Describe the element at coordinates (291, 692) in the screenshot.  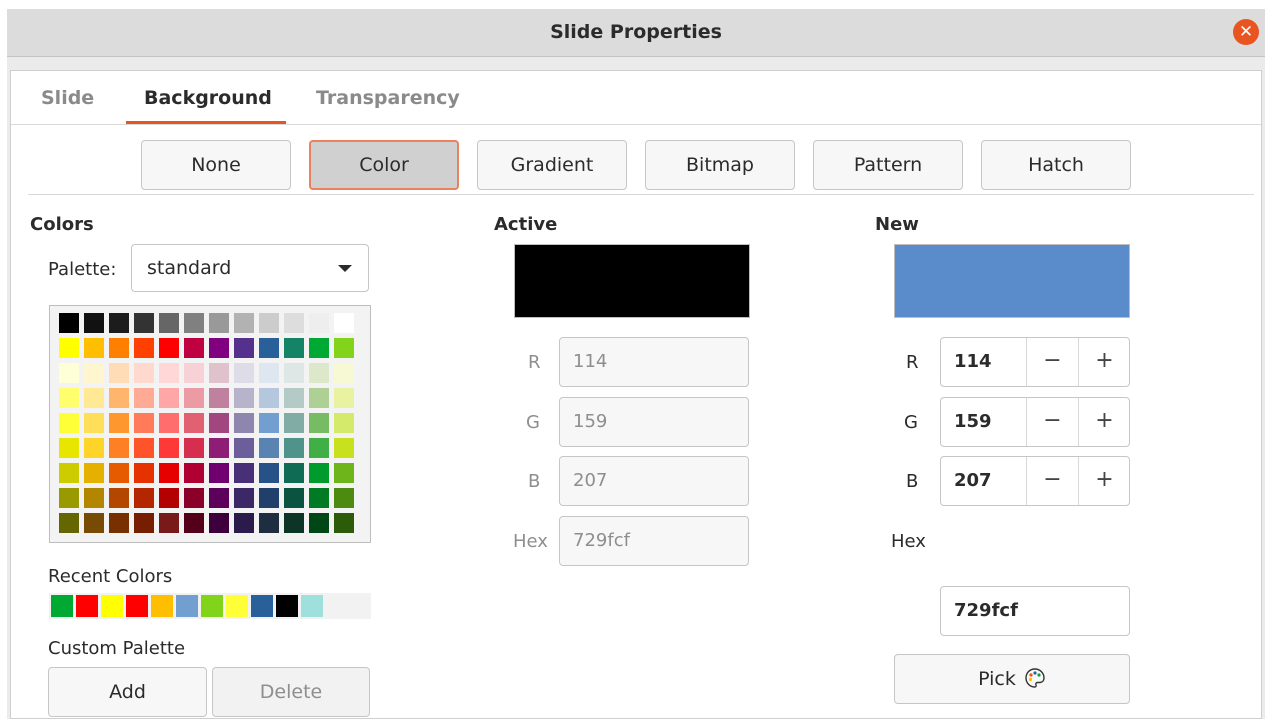
I see `delete-button: Delete` at that location.